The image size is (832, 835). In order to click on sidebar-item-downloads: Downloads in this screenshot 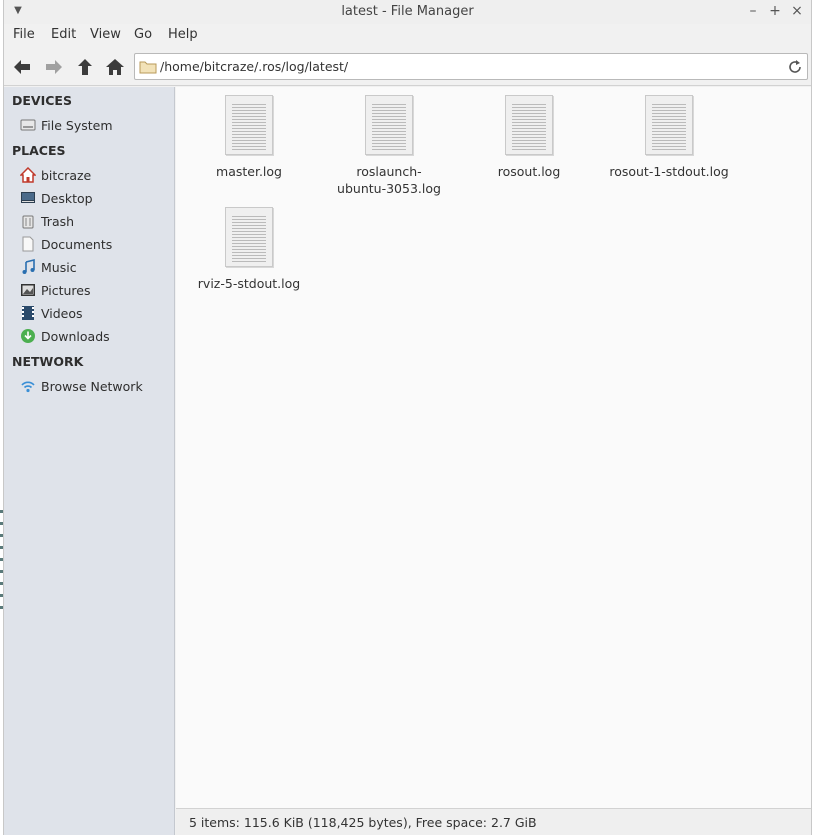, I will do `click(95, 337)`.